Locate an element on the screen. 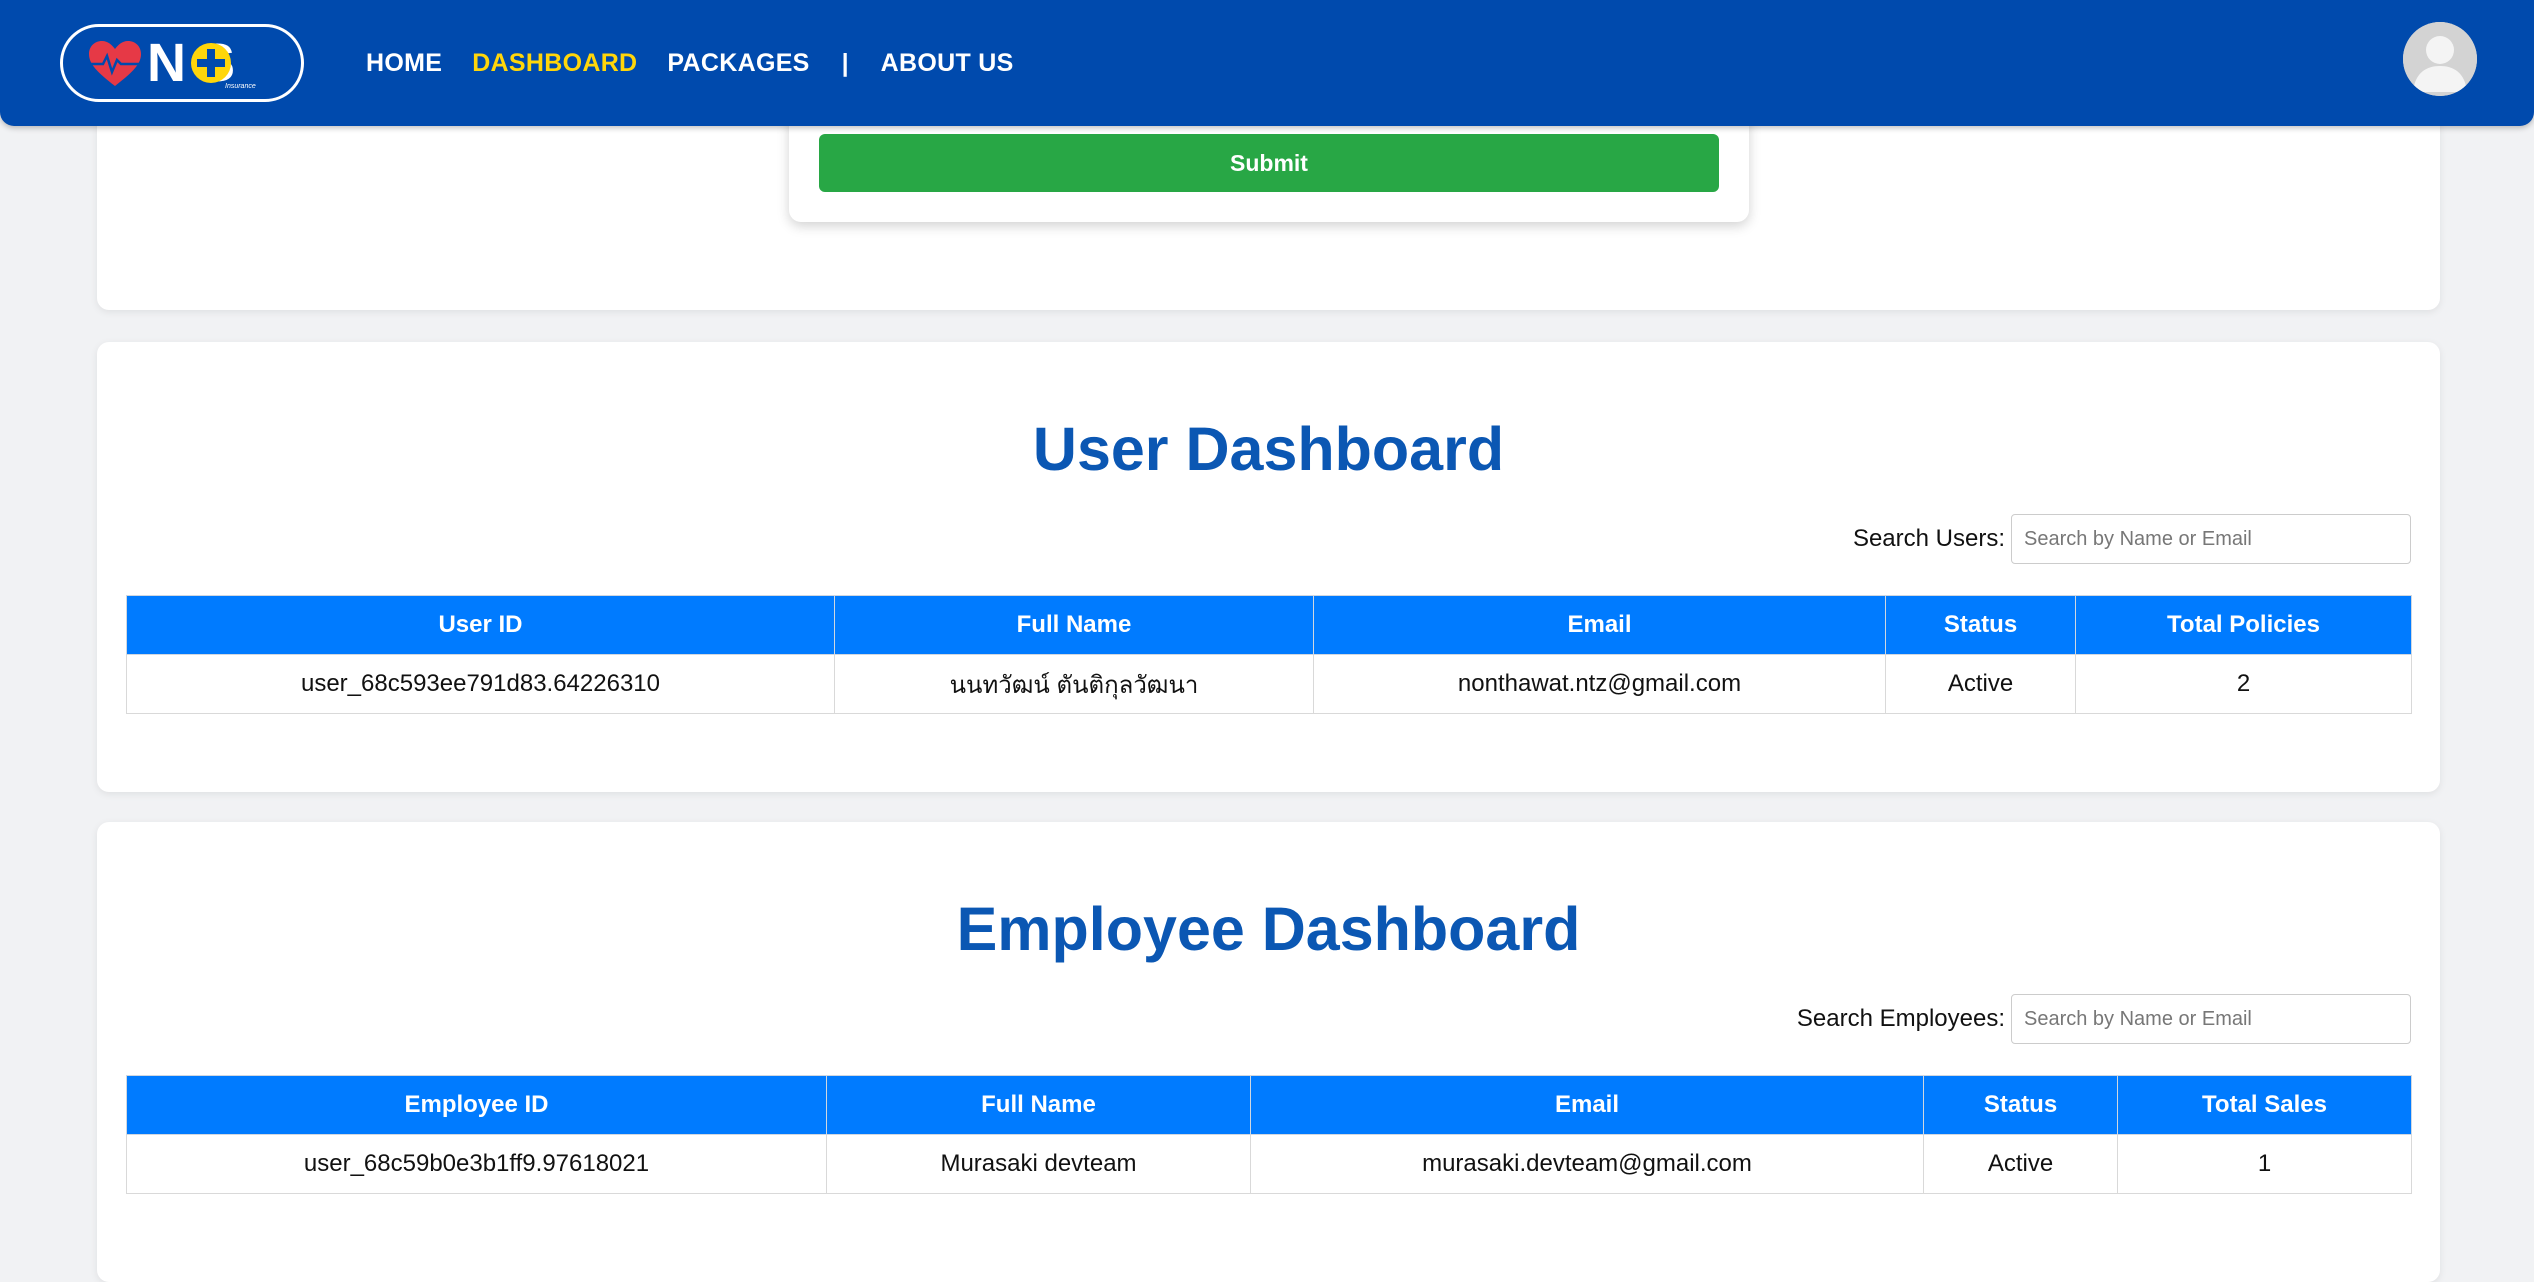 The width and height of the screenshot is (2534, 1282). nav-packages: PACKAGES is located at coordinates (738, 63).